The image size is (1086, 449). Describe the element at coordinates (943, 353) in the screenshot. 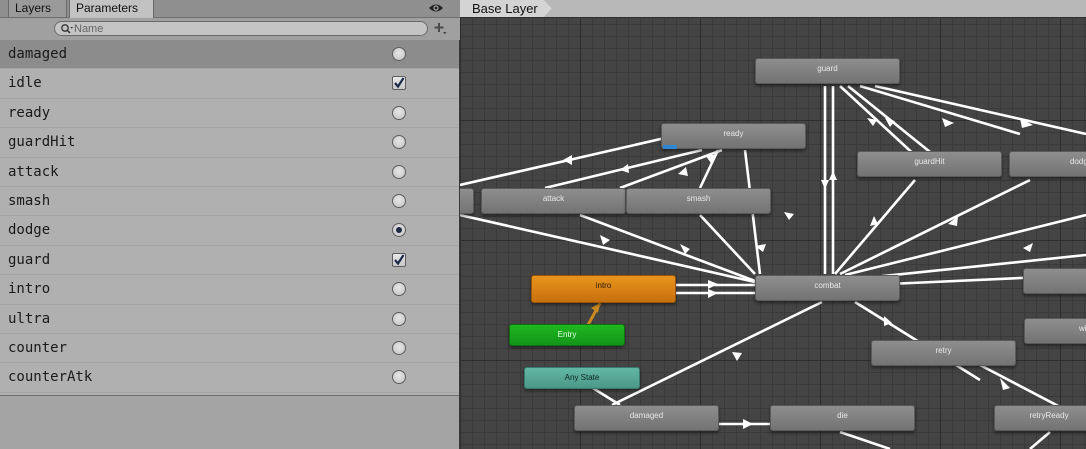

I see `state-retry: retry` at that location.